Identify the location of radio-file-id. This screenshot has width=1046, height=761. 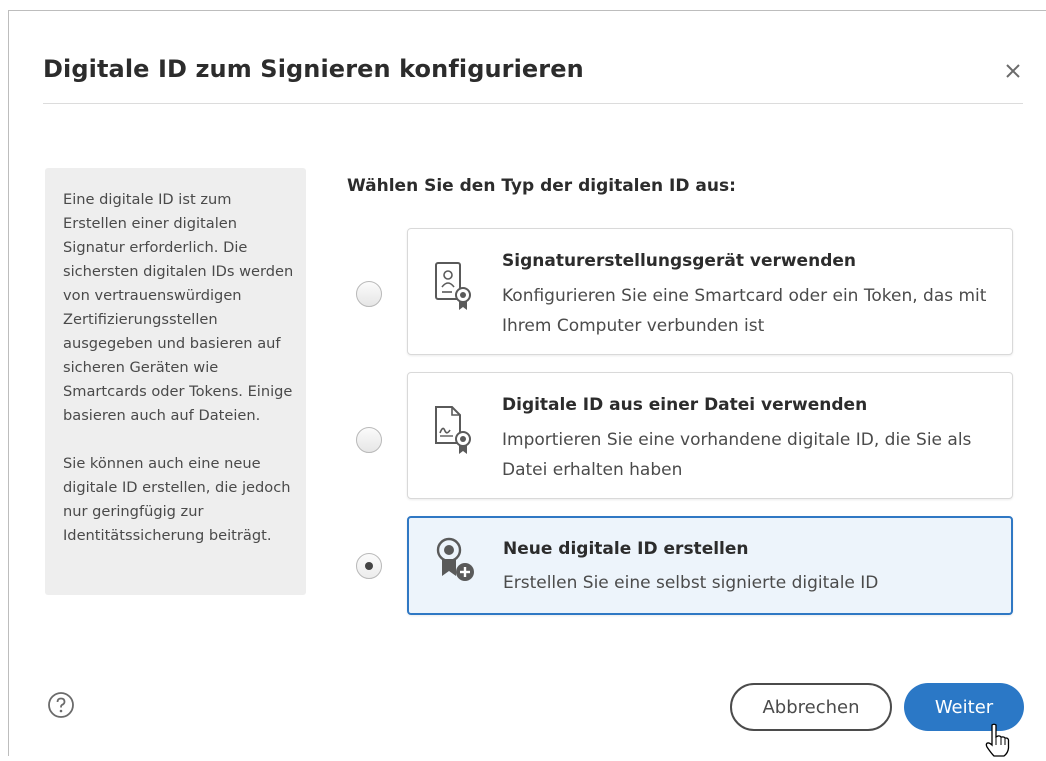
(369, 440).